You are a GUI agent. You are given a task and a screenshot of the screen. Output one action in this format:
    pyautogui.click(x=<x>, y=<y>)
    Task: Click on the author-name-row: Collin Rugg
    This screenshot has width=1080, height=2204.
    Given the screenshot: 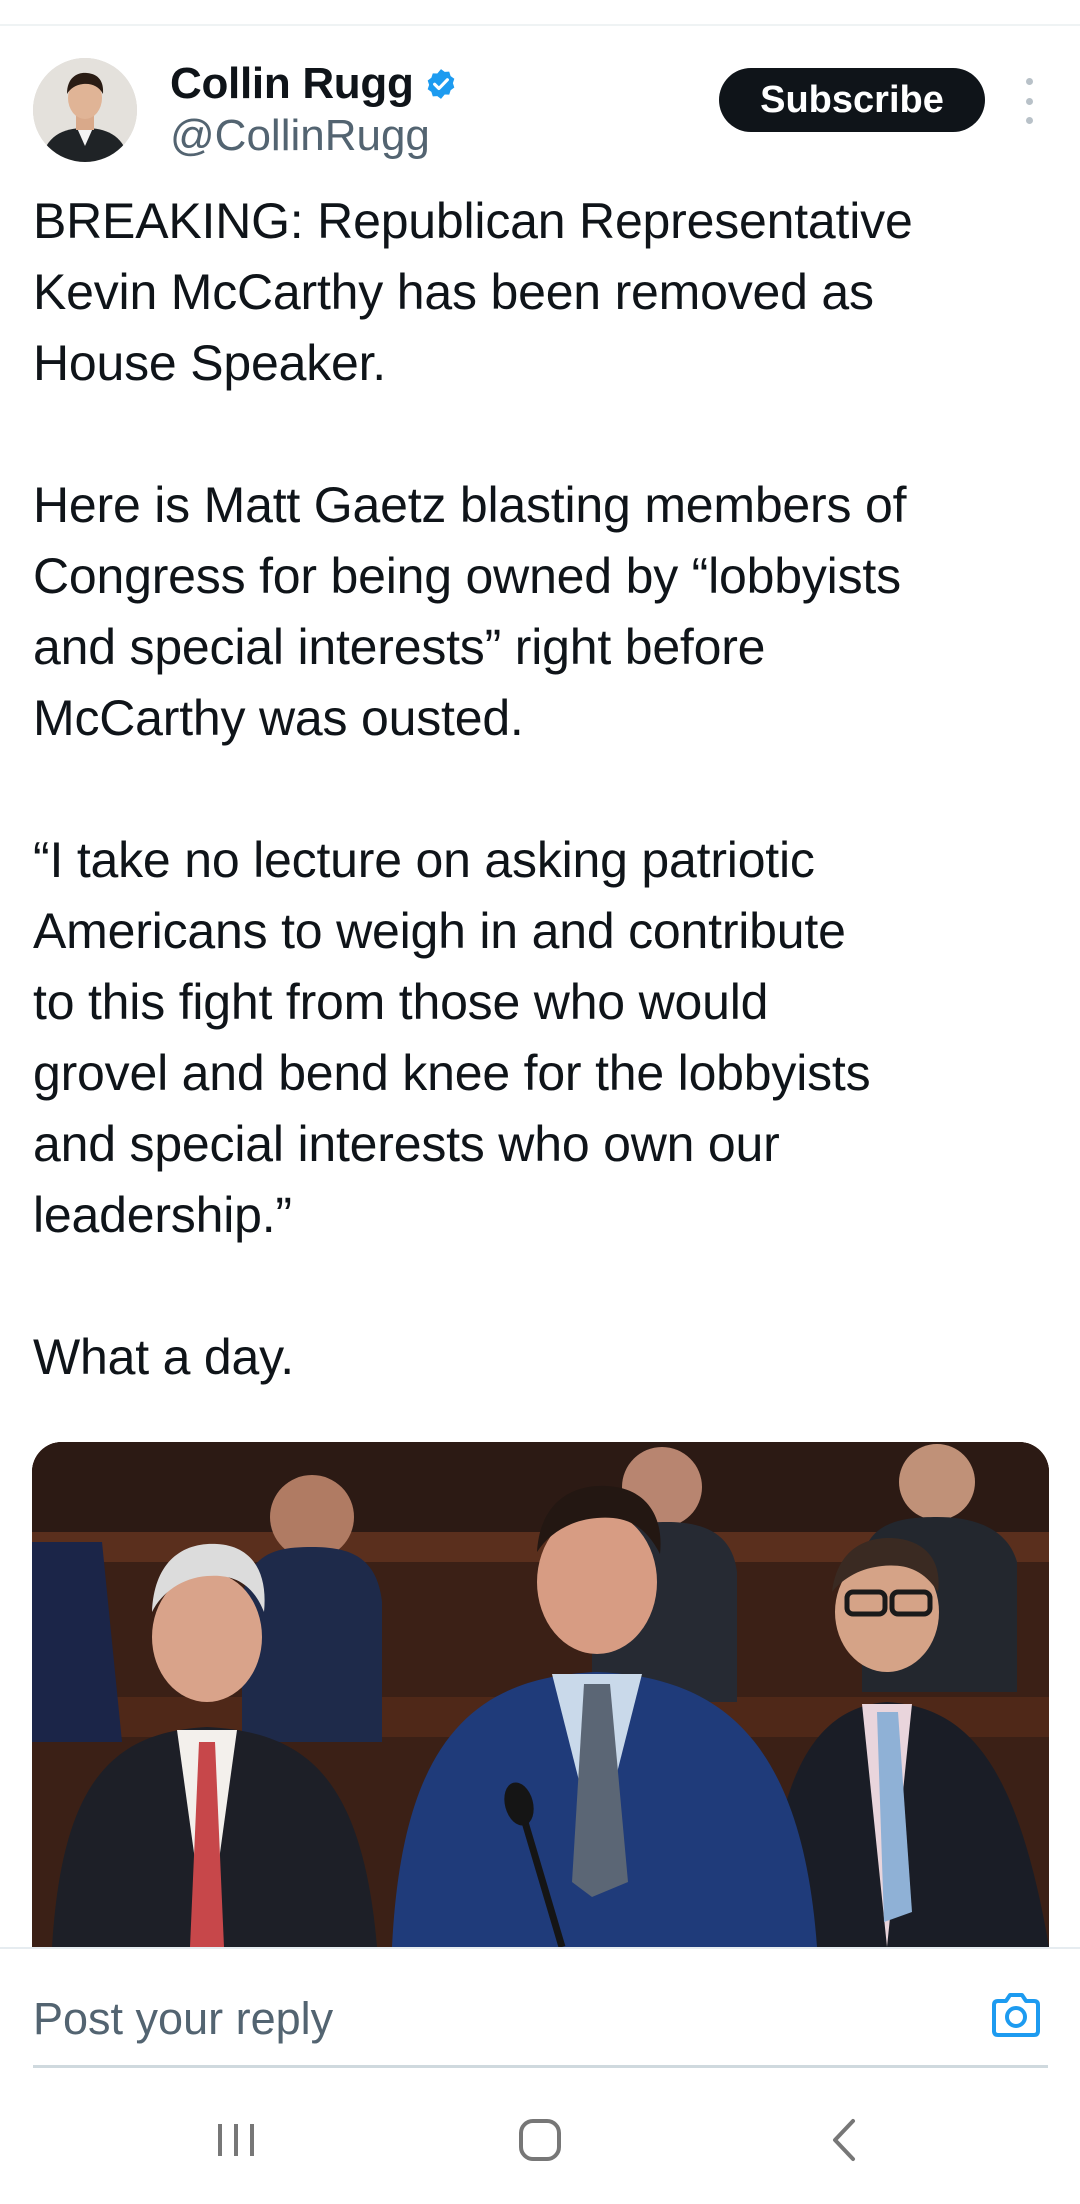 What is the action you would take?
    pyautogui.click(x=314, y=84)
    